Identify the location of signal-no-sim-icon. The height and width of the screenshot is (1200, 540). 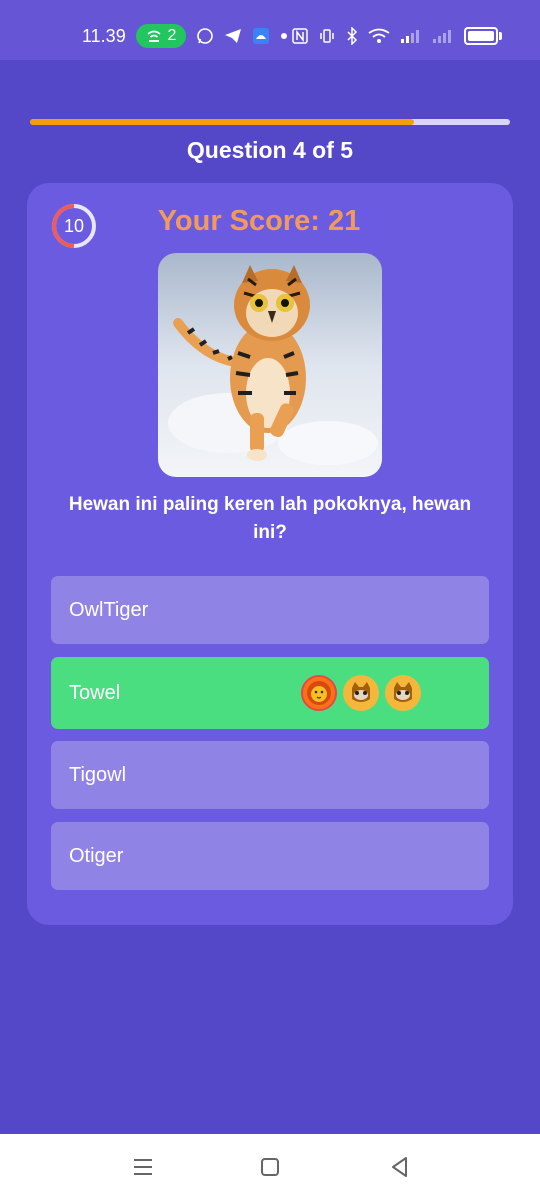
(442, 36).